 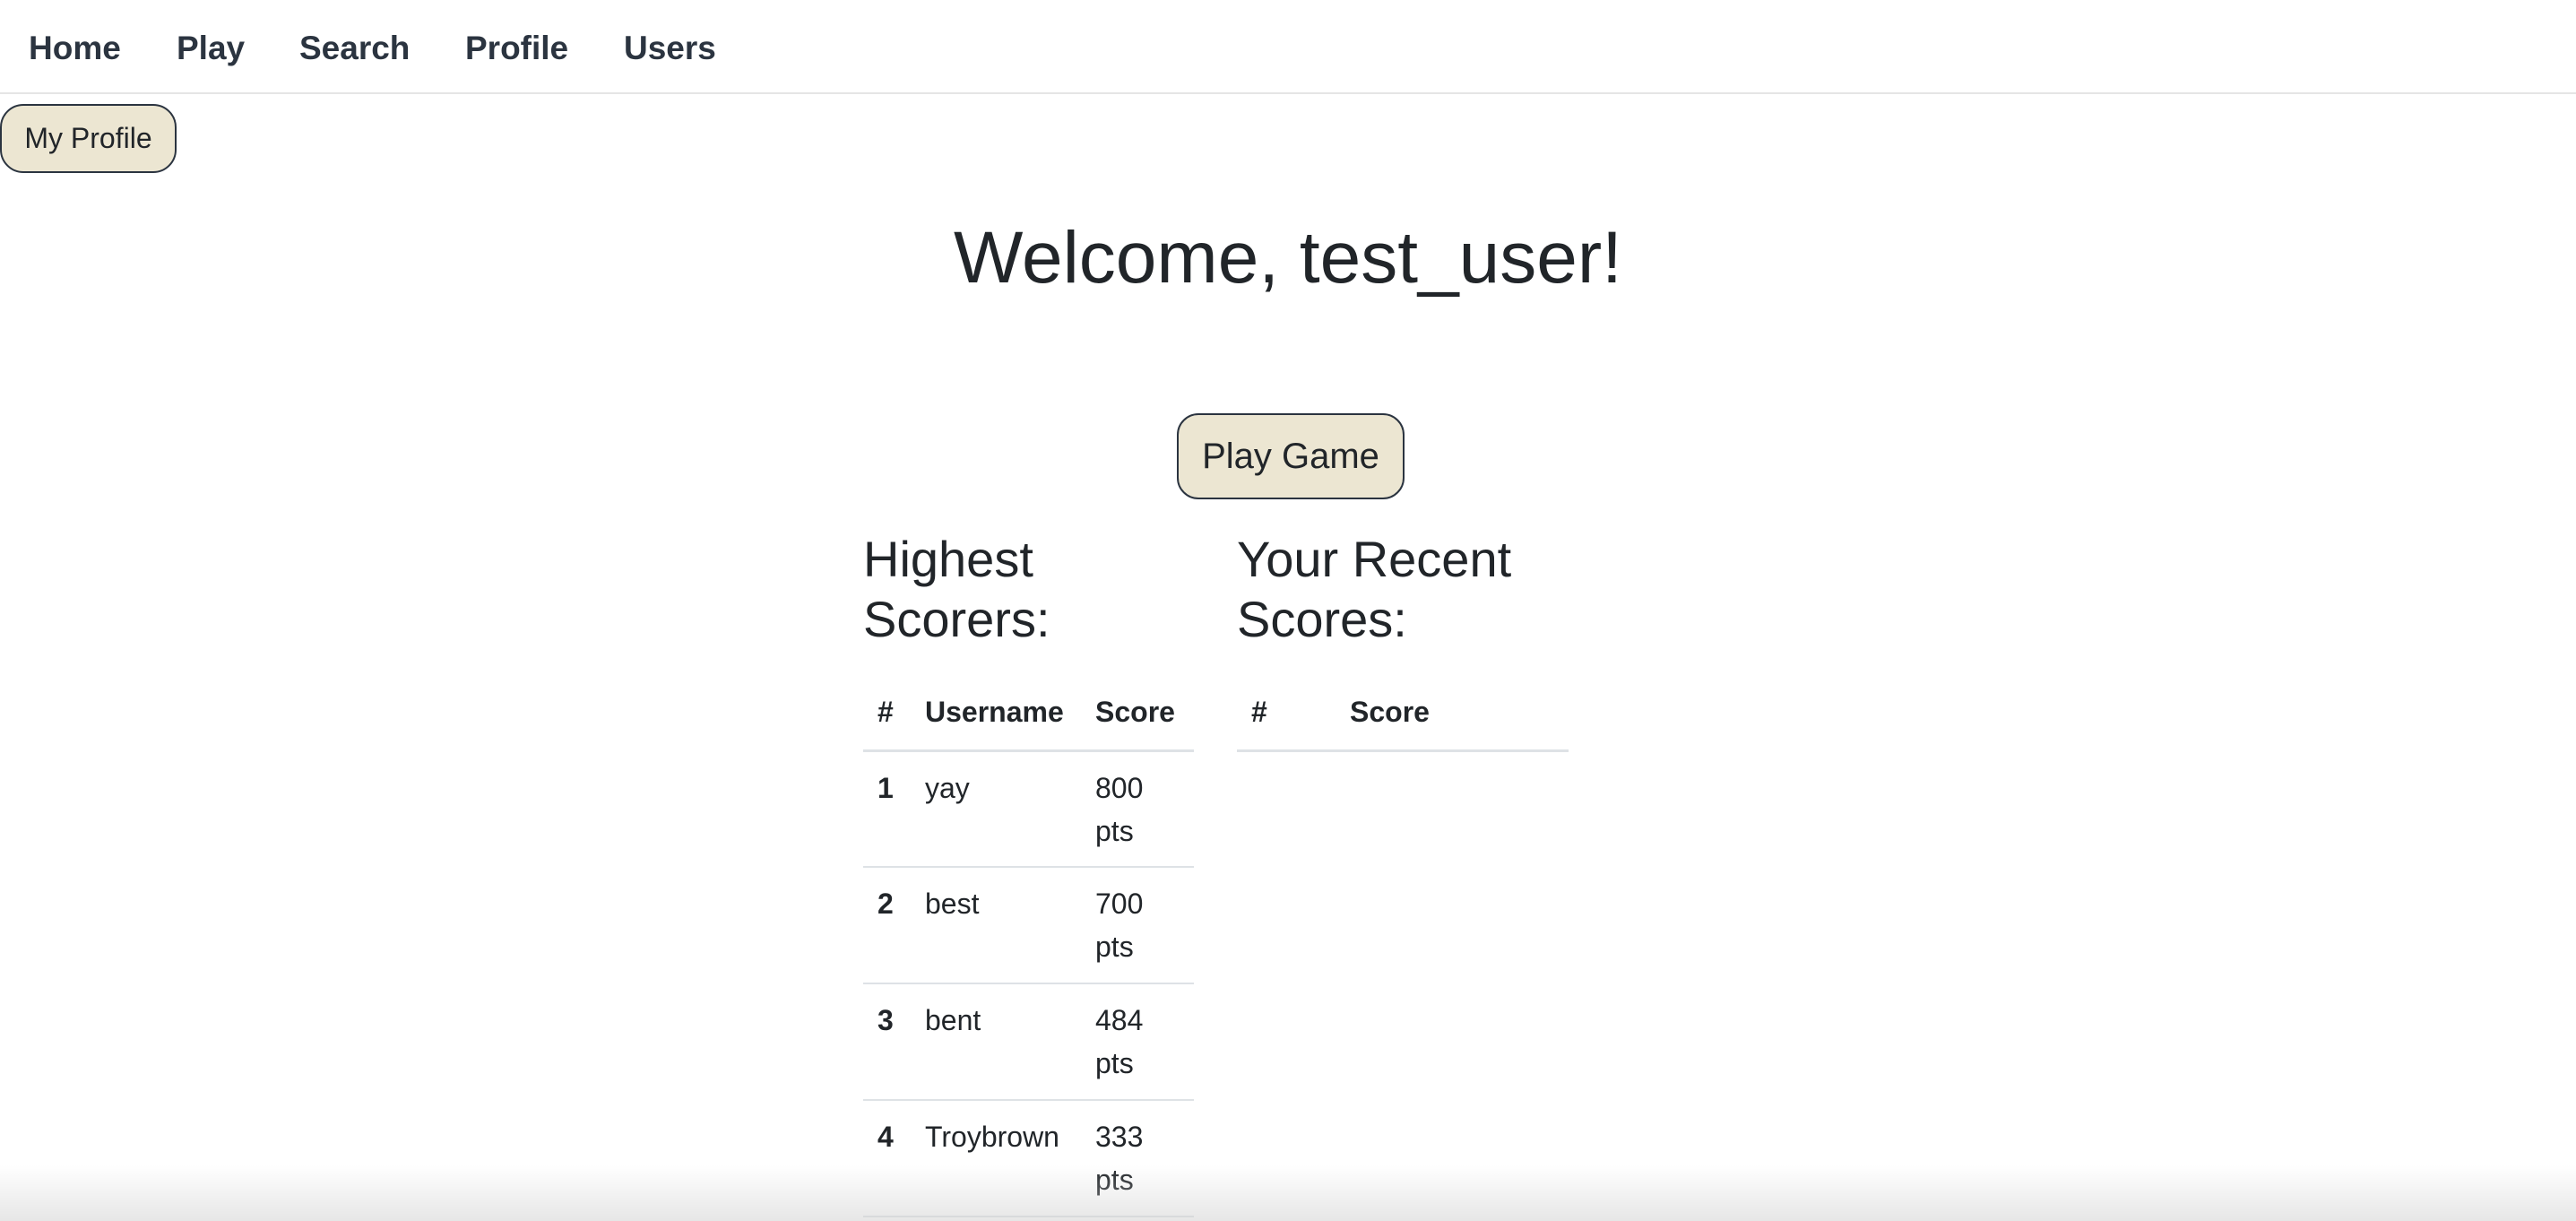 I want to click on row-score: 700 pts, so click(x=1137, y=925).